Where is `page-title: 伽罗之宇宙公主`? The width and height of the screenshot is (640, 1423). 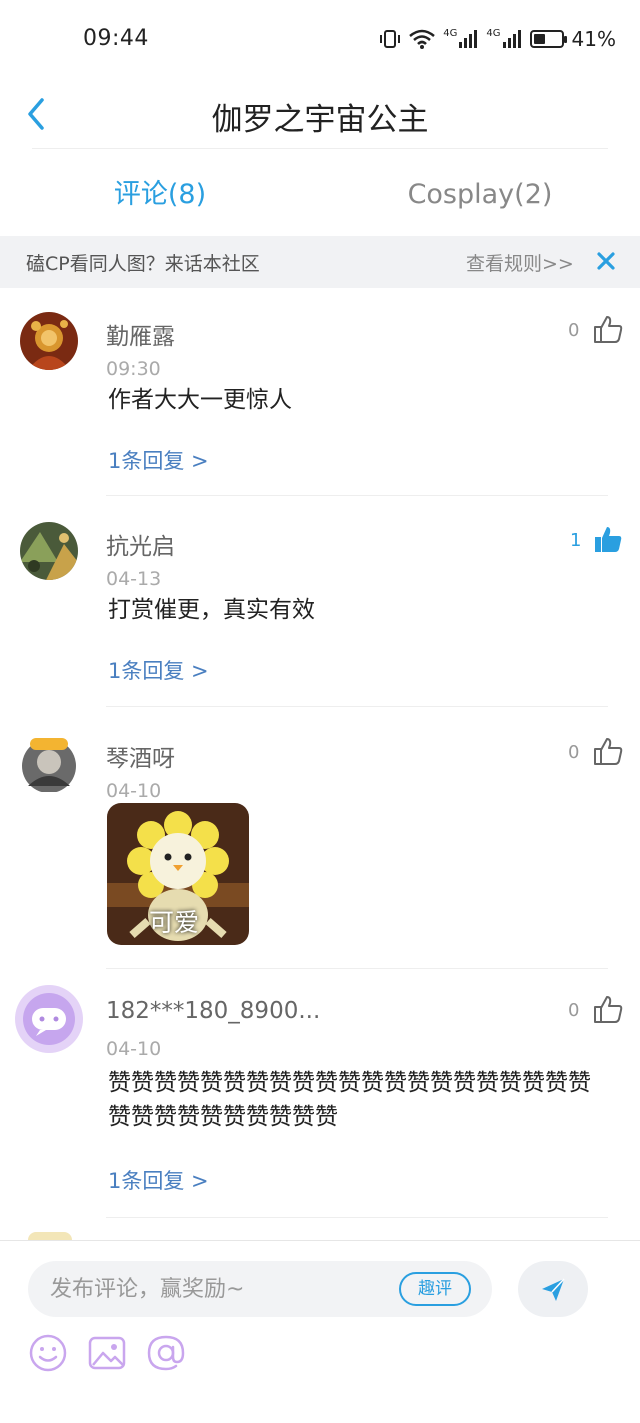
page-title: 伽罗之宇宙公主 is located at coordinates (320, 120).